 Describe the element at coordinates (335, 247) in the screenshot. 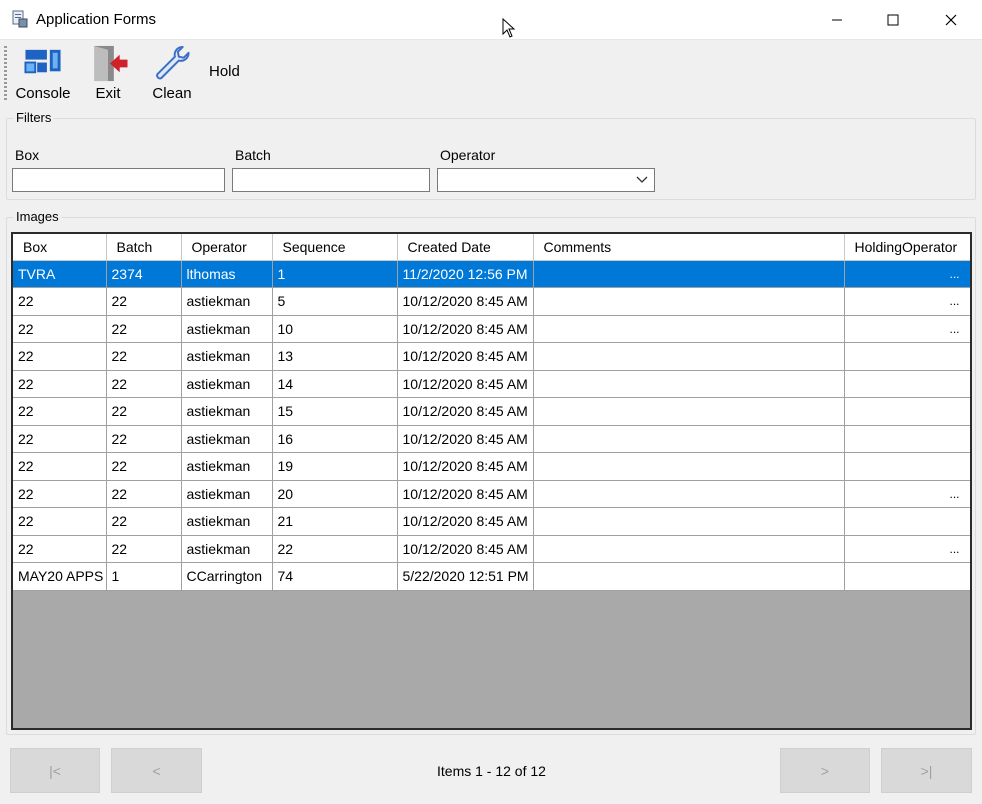

I see `column-header-sequence: Sequence` at that location.